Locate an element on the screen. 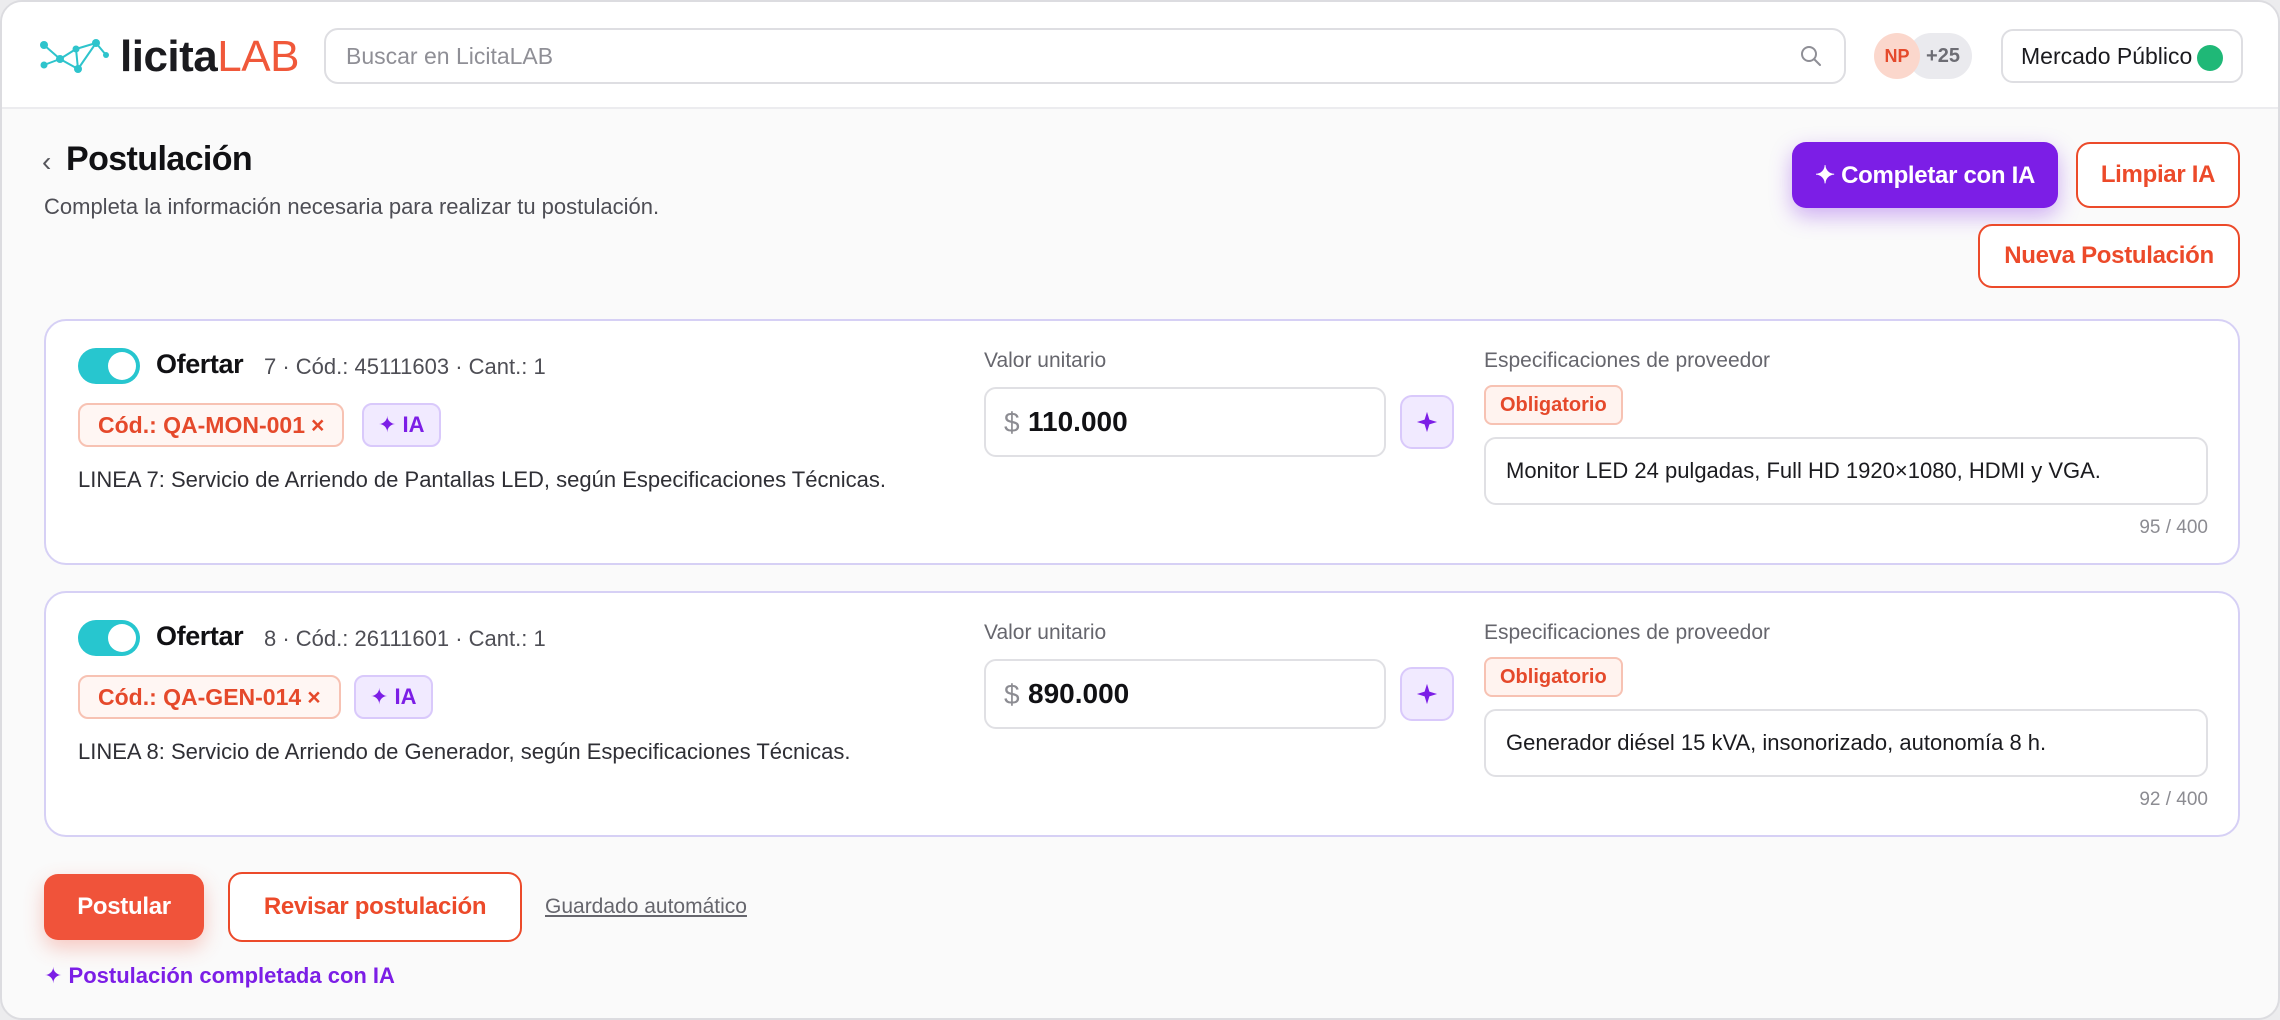  item-meta: 7 · Cód.: 45111603 · Cant.: 1 is located at coordinates (405, 366).